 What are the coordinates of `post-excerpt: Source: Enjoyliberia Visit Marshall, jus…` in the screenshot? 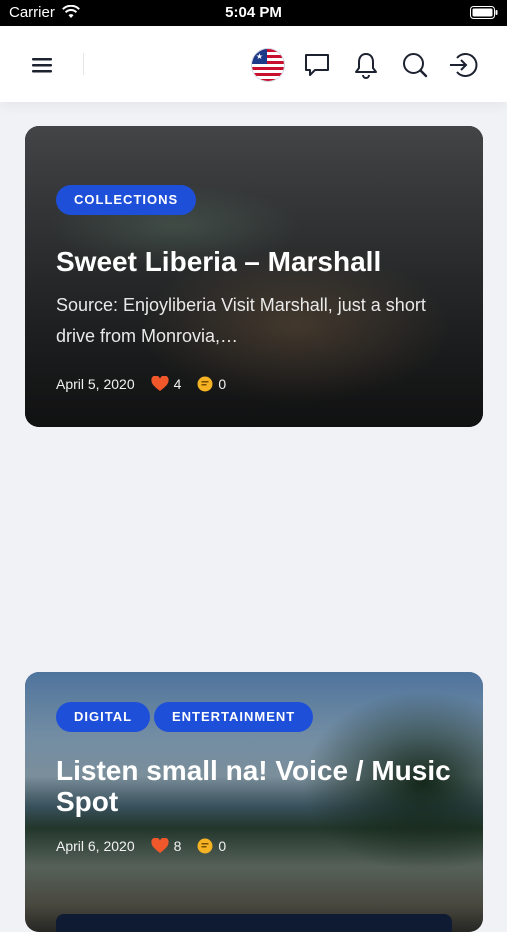 It's located at (241, 320).